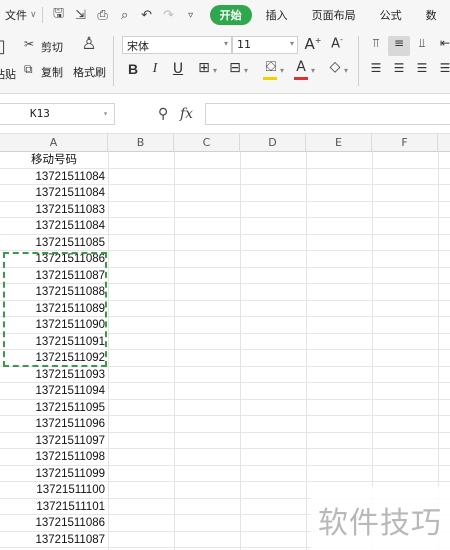  What do you see at coordinates (29, 44) in the screenshot?
I see `scissors-icon: ✂` at bounding box center [29, 44].